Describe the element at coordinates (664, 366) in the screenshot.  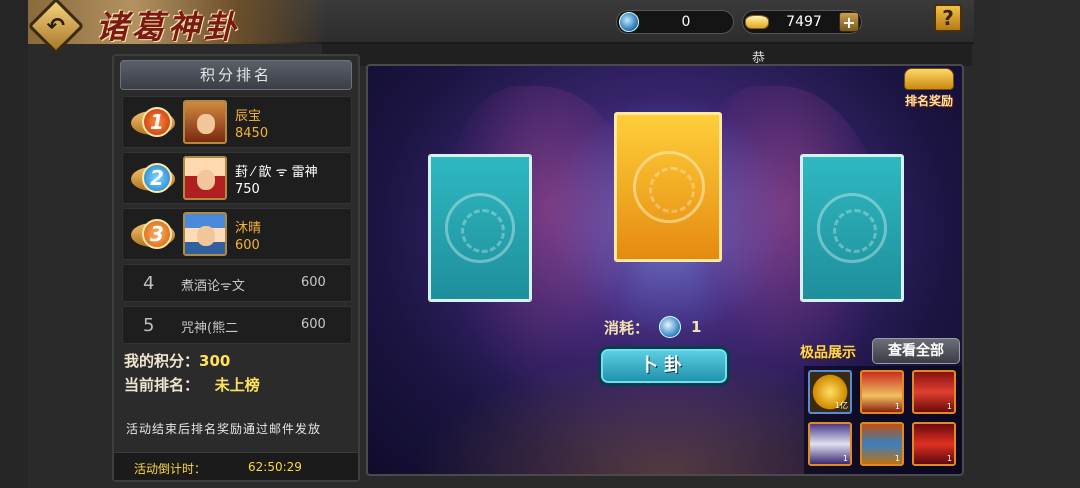
I see `divine-button: 卜卦` at that location.